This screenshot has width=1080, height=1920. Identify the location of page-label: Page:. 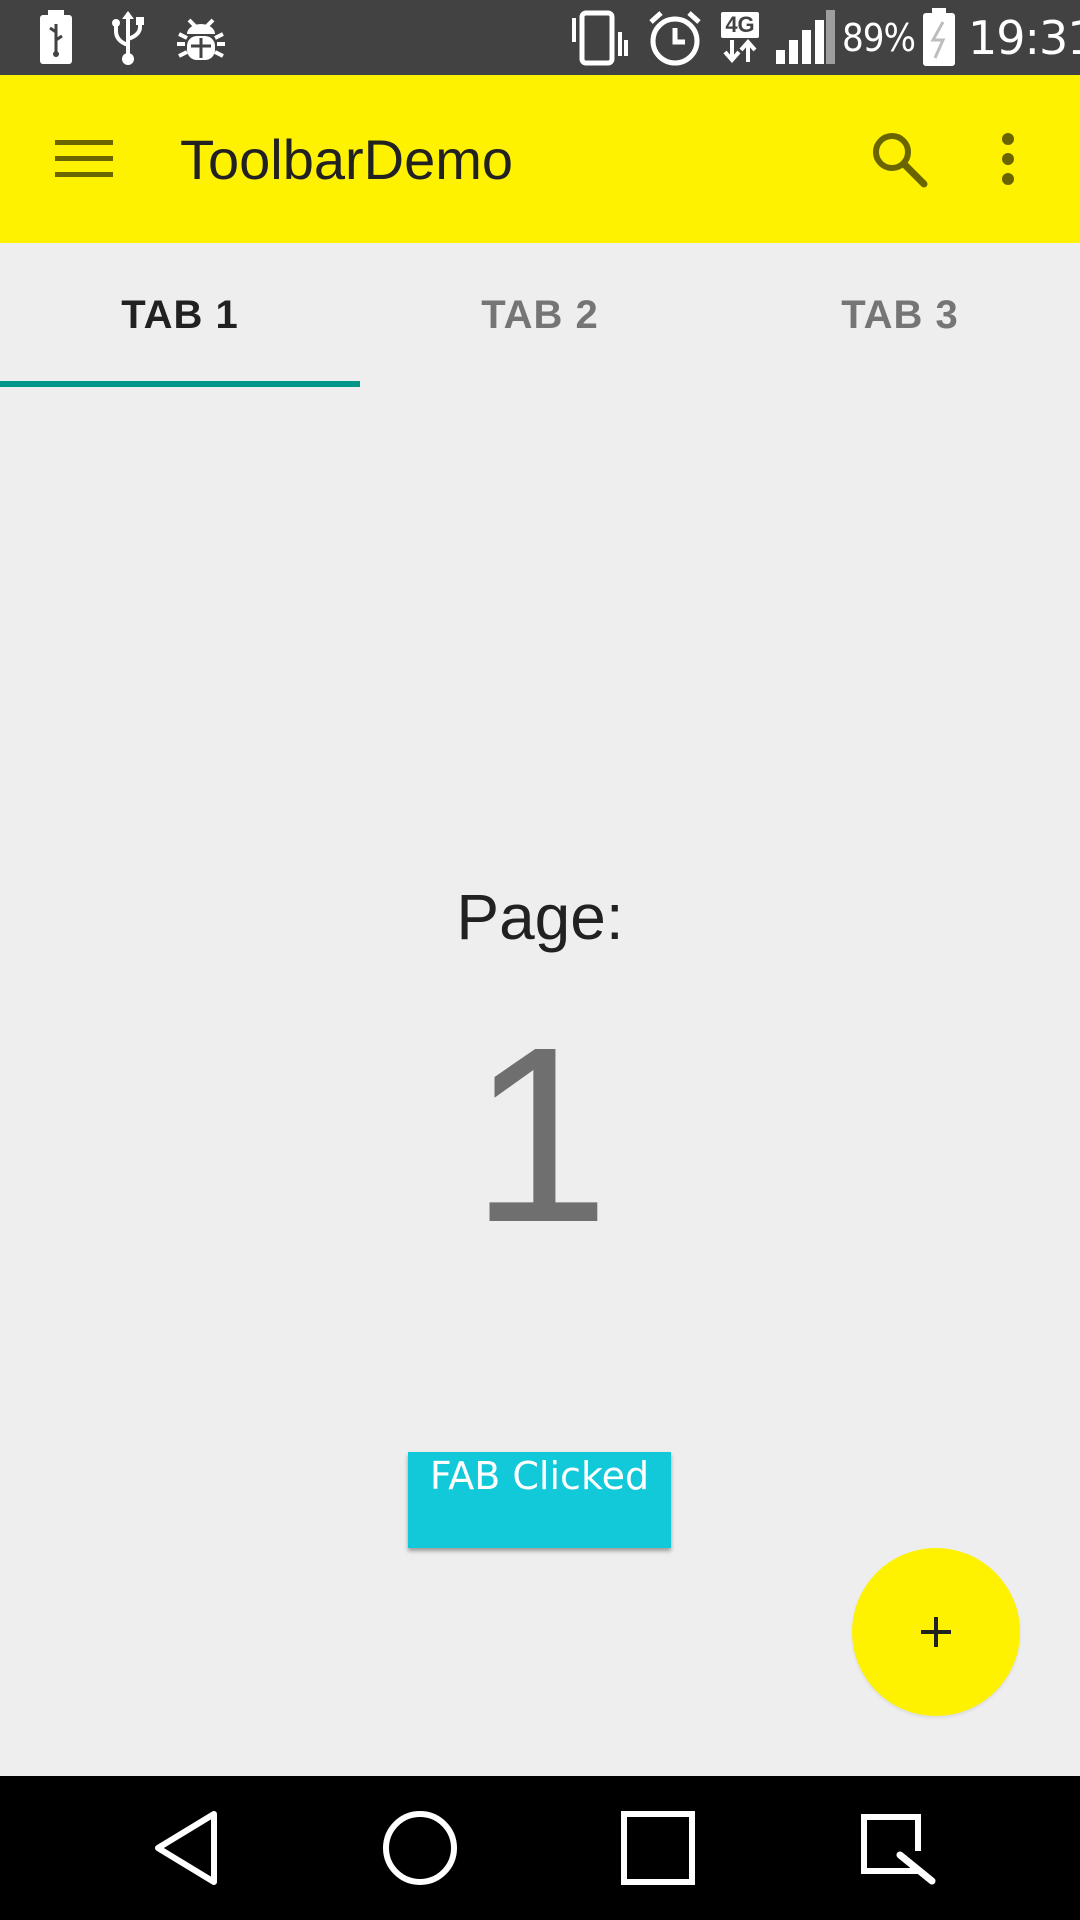
(540, 917).